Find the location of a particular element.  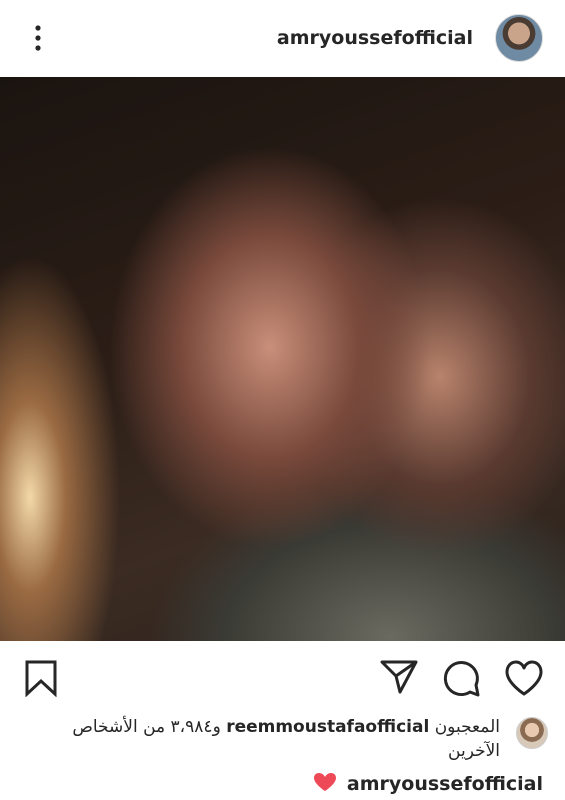

bookmark-icon is located at coordinates (41, 680).